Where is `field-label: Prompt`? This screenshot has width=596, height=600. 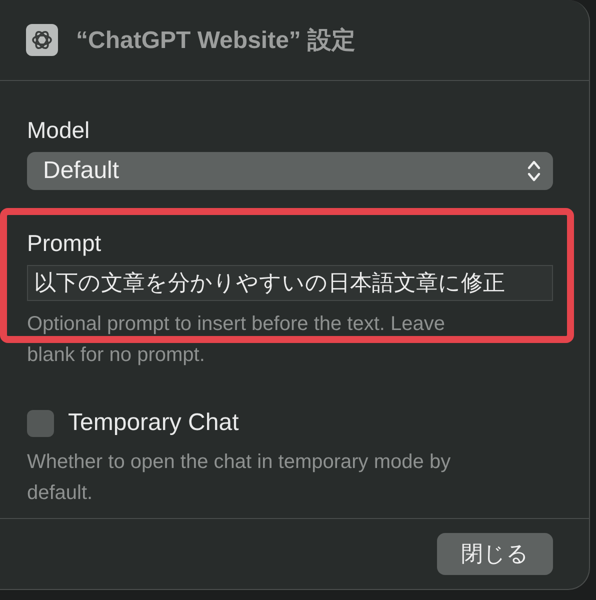 field-label: Prompt is located at coordinates (64, 243).